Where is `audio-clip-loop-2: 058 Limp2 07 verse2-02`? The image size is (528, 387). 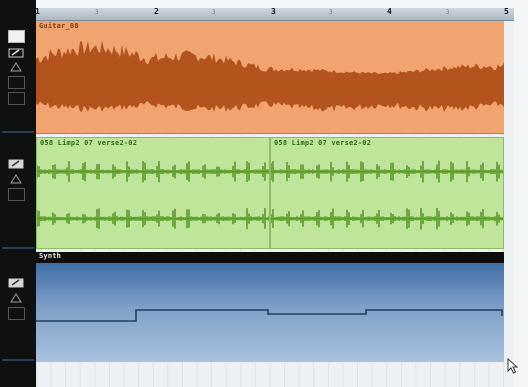 audio-clip-loop-2: 058 Limp2 07 verse2-02 is located at coordinates (387, 193).